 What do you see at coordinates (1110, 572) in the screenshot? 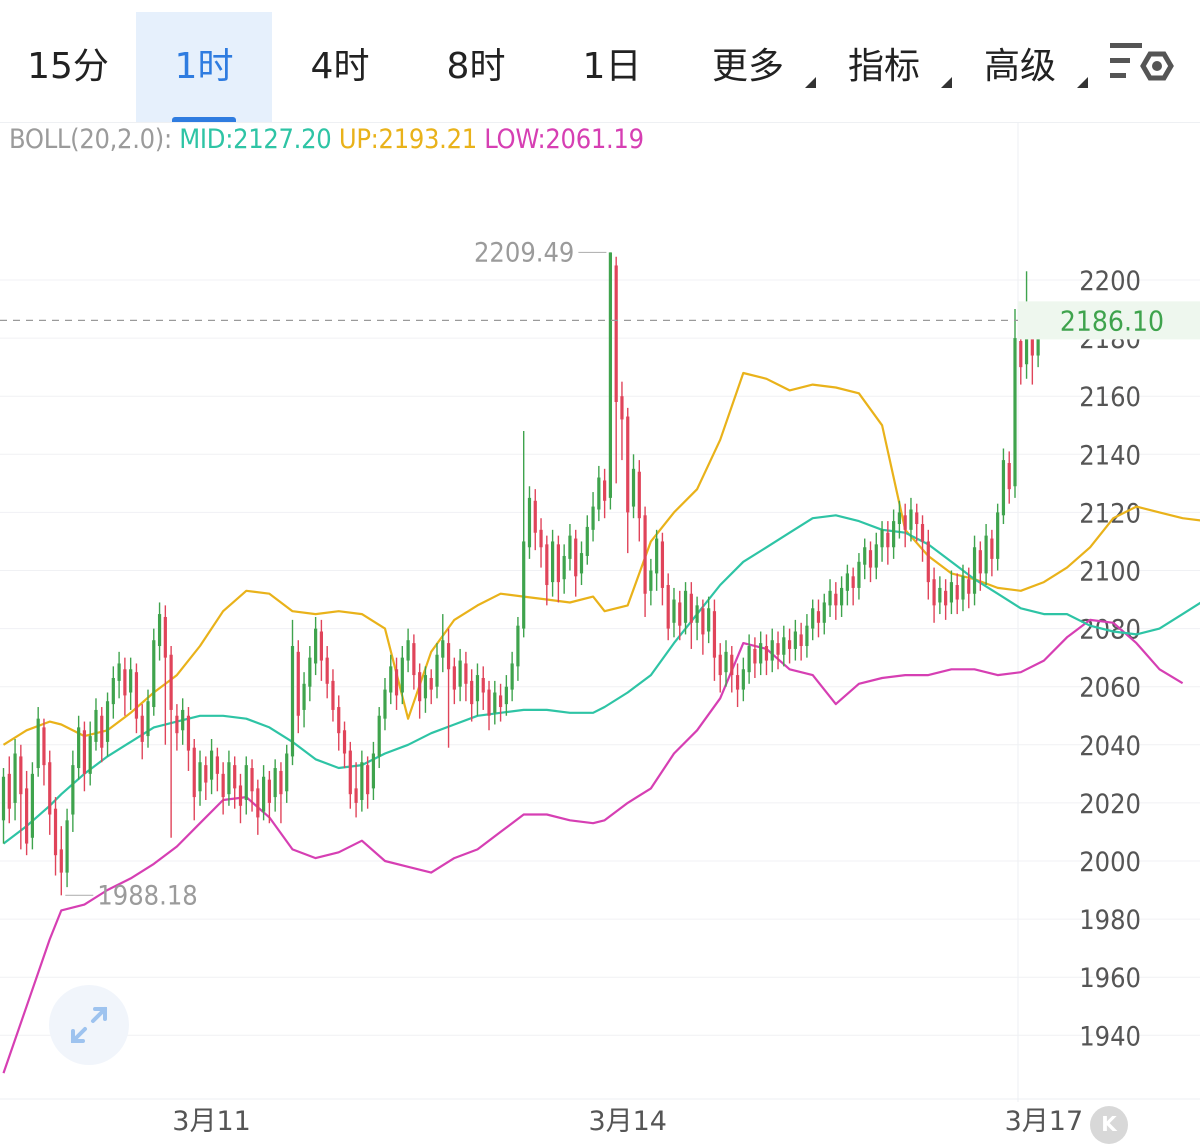
I see `y-tick-label: 2100` at bounding box center [1110, 572].